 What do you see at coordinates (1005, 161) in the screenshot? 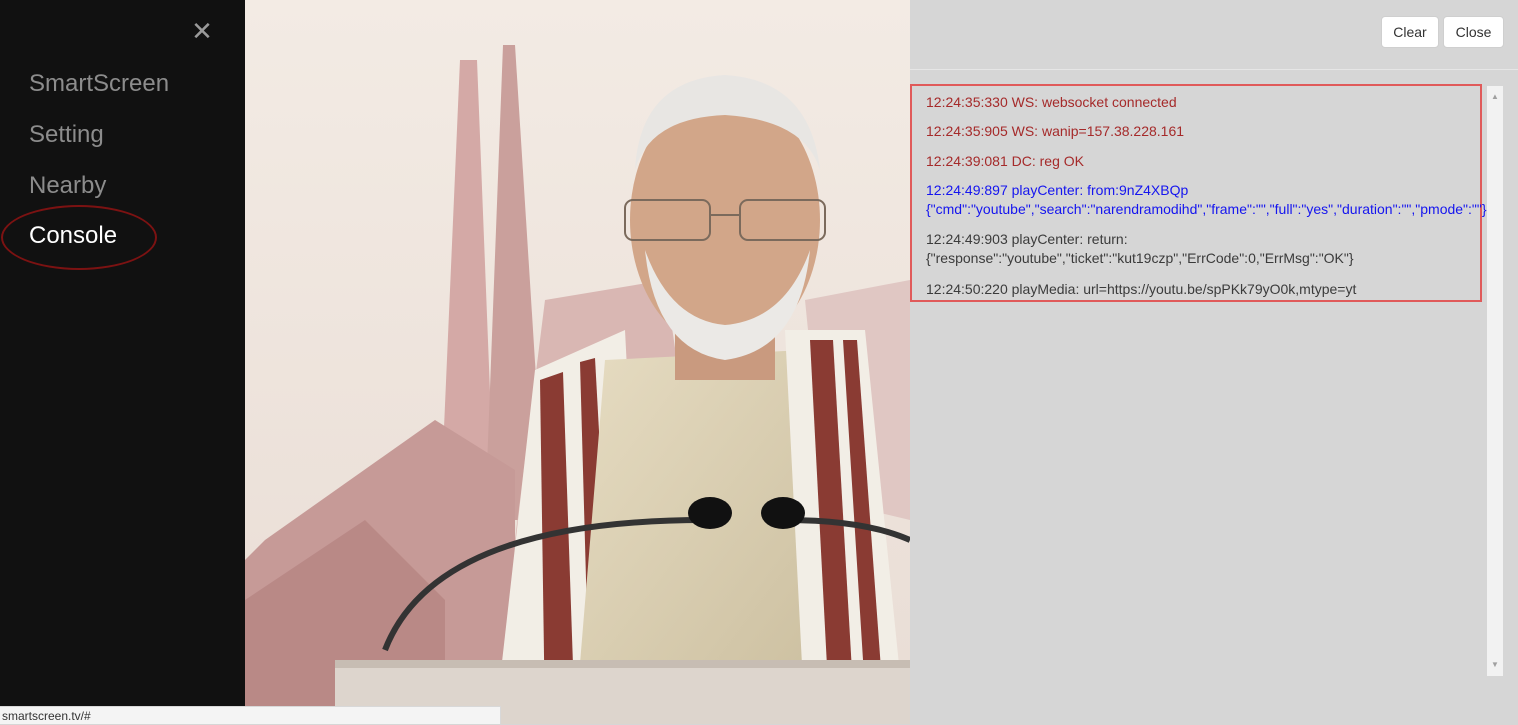
I see `log-line: 12:24:39:081 DC: reg OK` at bounding box center [1005, 161].